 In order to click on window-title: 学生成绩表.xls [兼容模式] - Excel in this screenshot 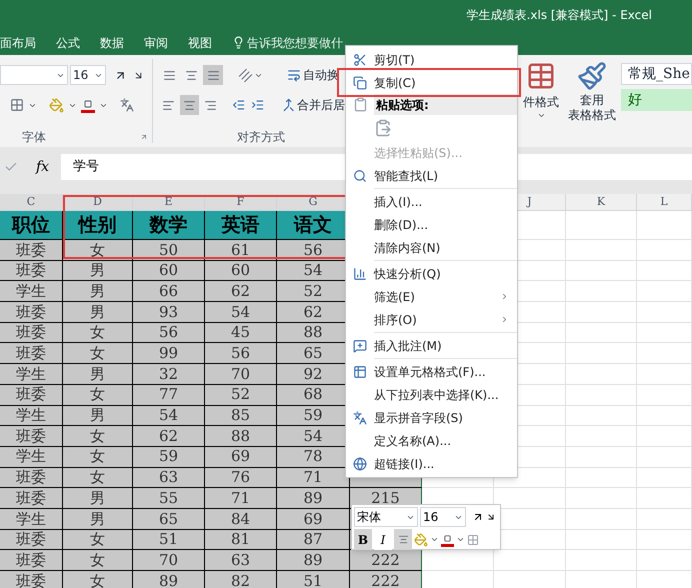, I will do `click(559, 15)`.